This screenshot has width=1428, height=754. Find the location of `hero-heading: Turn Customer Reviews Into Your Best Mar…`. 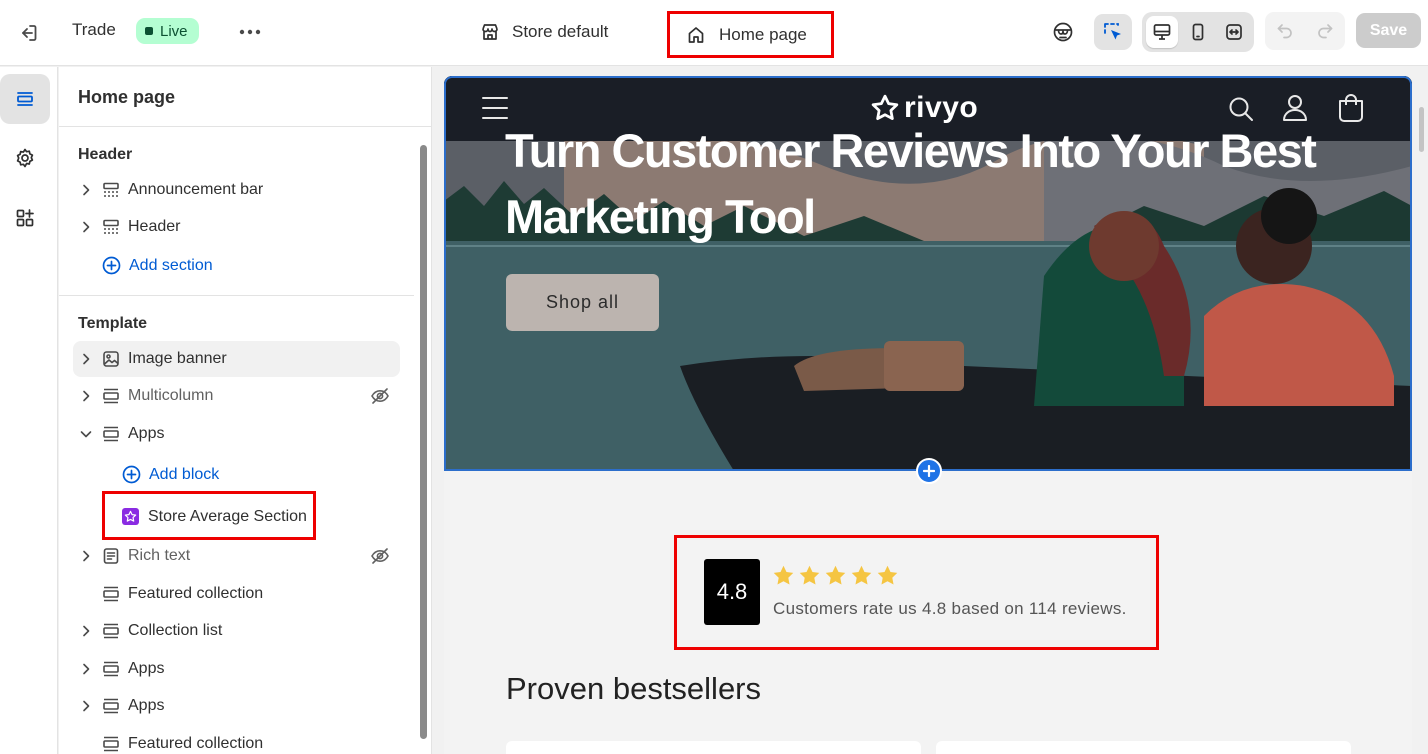

hero-heading: Turn Customer Reviews Into Your Best Mar… is located at coordinates (911, 183).